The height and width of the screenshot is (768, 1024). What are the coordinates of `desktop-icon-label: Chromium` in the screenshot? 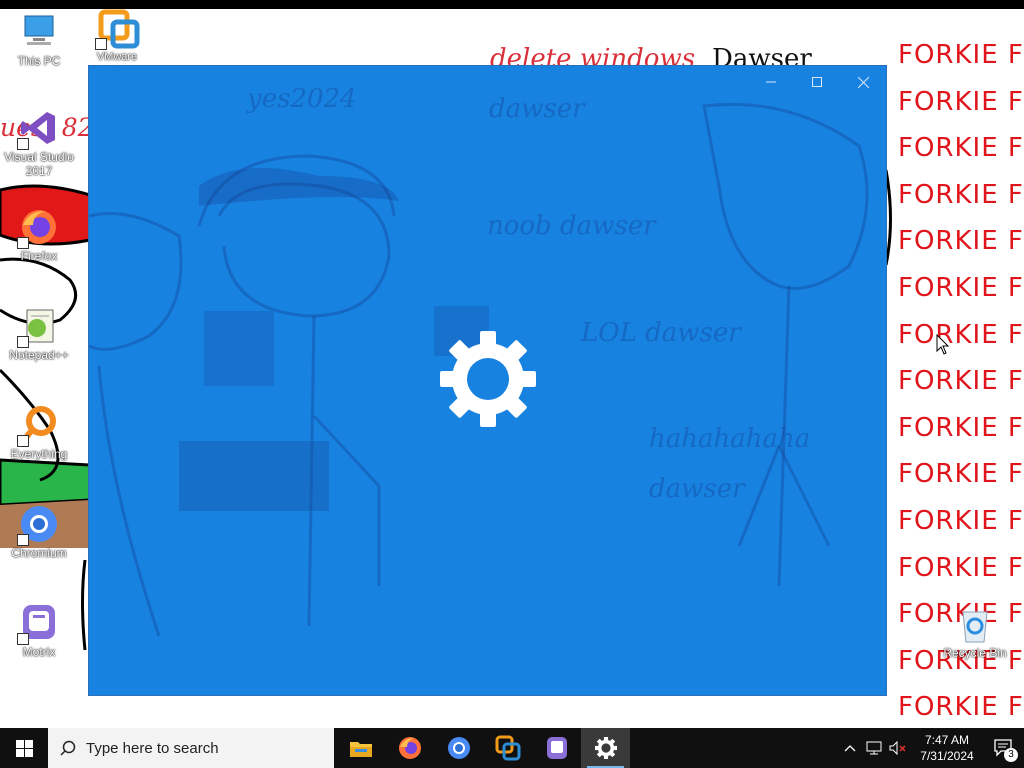 It's located at (39, 553).